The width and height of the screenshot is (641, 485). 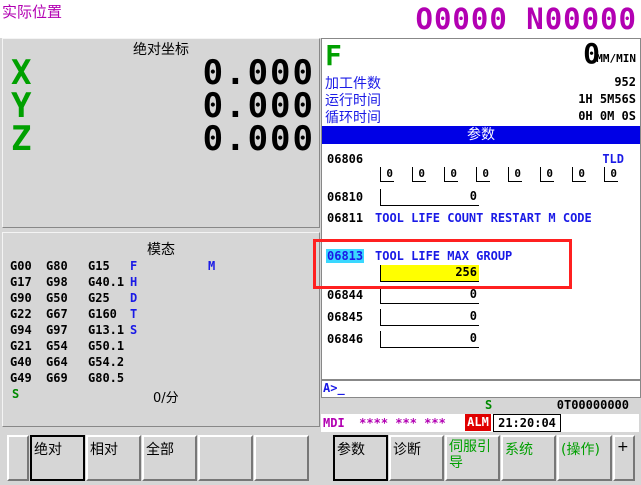 I want to click on modal-code: G69, so click(x=57, y=378).